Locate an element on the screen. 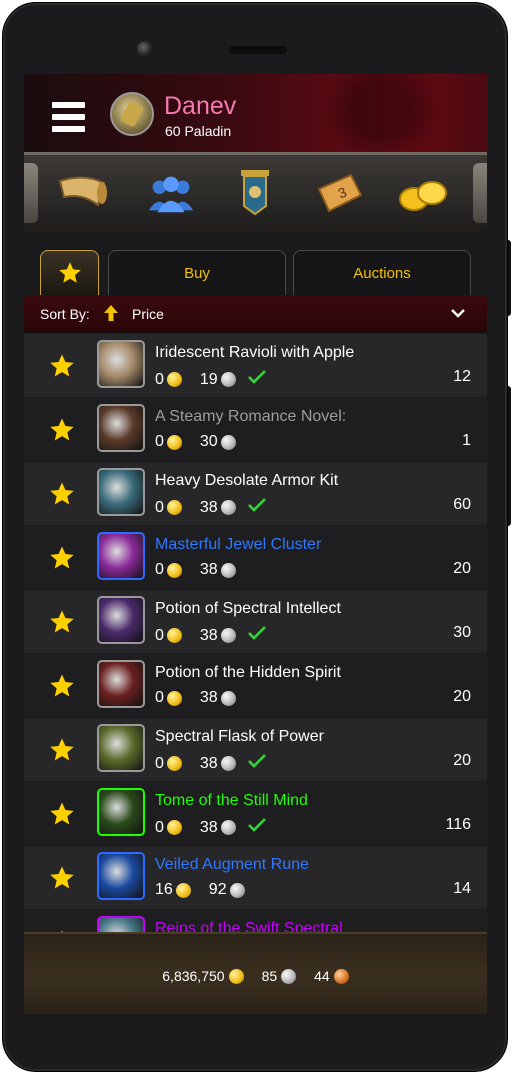 The width and height of the screenshot is (512, 1076). item-quantity: 14 is located at coordinates (462, 888).